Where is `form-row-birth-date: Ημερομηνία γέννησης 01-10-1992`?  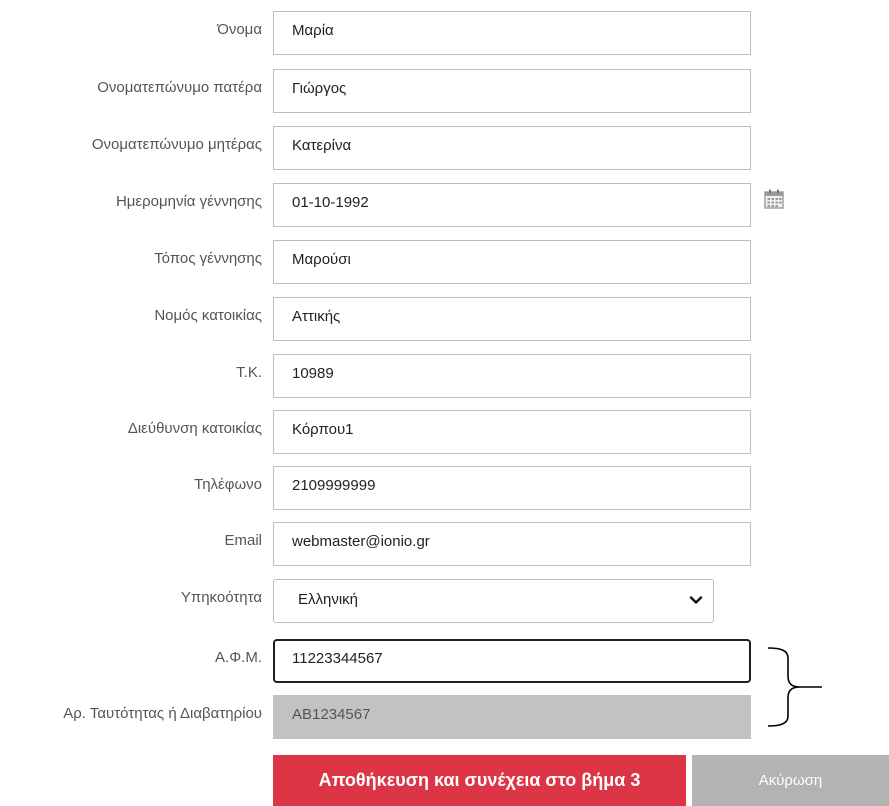
form-row-birth-date: Ημερομηνία γέννησης 01-10-1992 is located at coordinates (444, 205).